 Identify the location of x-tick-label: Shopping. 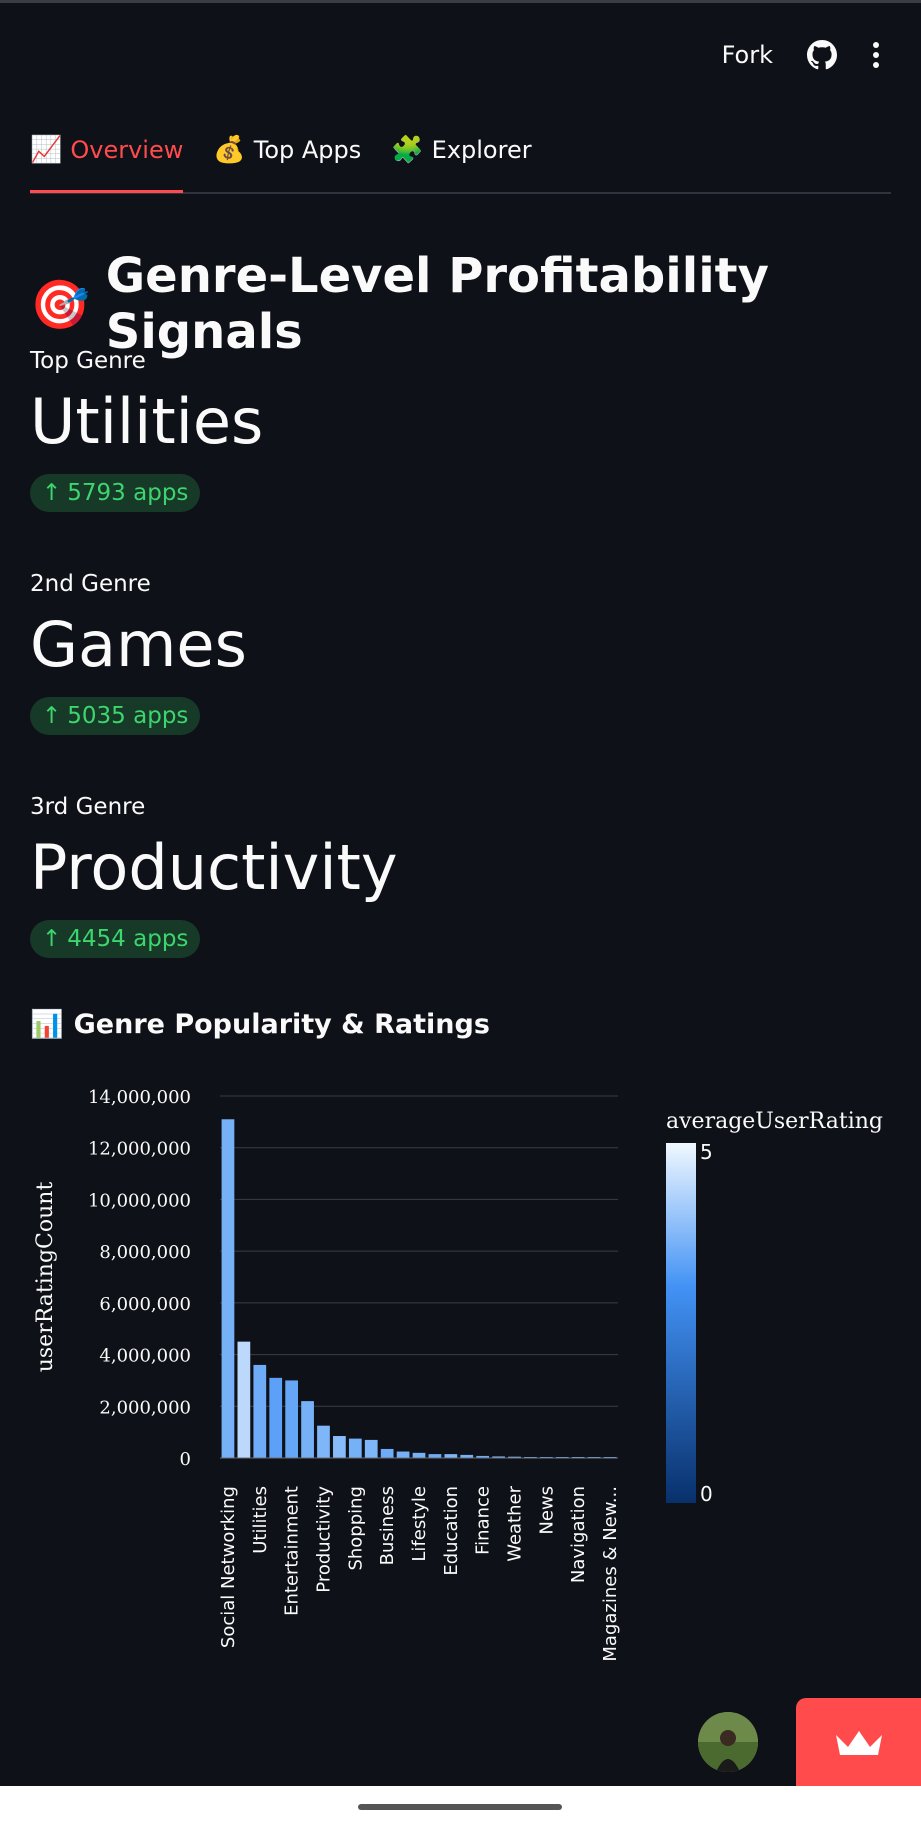
(355, 1528).